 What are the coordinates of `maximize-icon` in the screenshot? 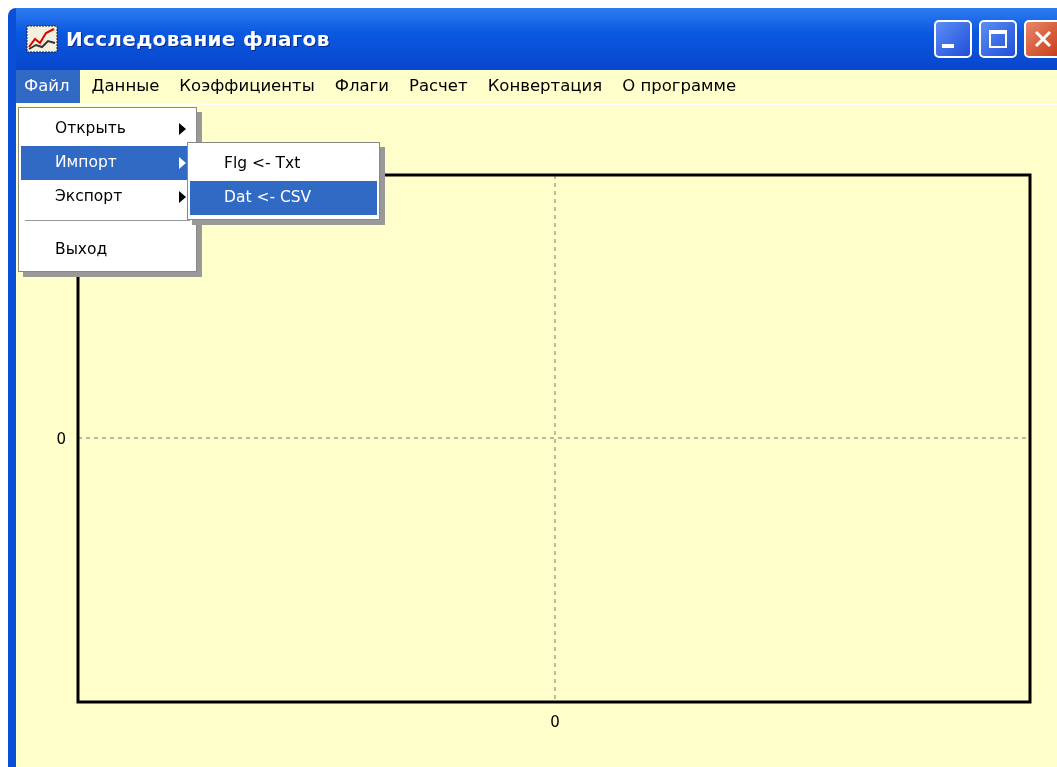 It's located at (998, 39).